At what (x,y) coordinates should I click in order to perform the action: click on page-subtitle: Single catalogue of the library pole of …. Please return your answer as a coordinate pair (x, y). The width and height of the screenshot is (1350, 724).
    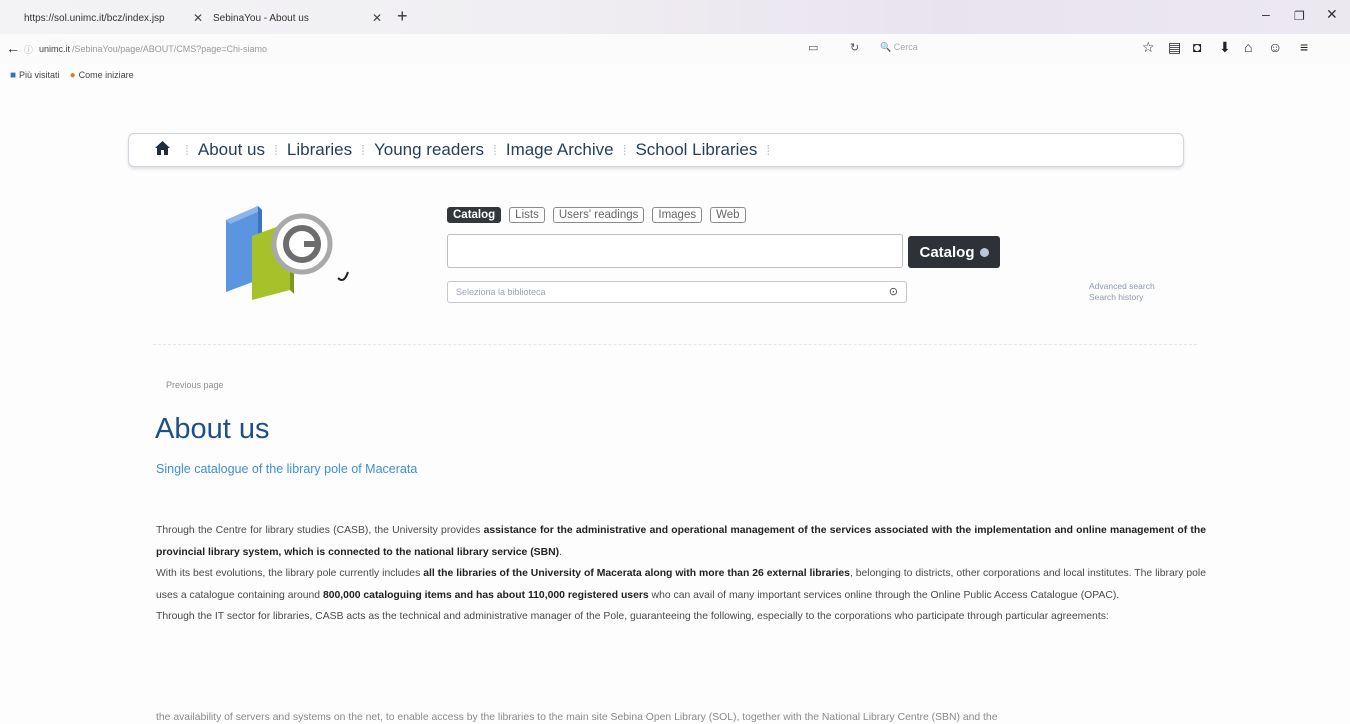
    Looking at the image, I should click on (287, 469).